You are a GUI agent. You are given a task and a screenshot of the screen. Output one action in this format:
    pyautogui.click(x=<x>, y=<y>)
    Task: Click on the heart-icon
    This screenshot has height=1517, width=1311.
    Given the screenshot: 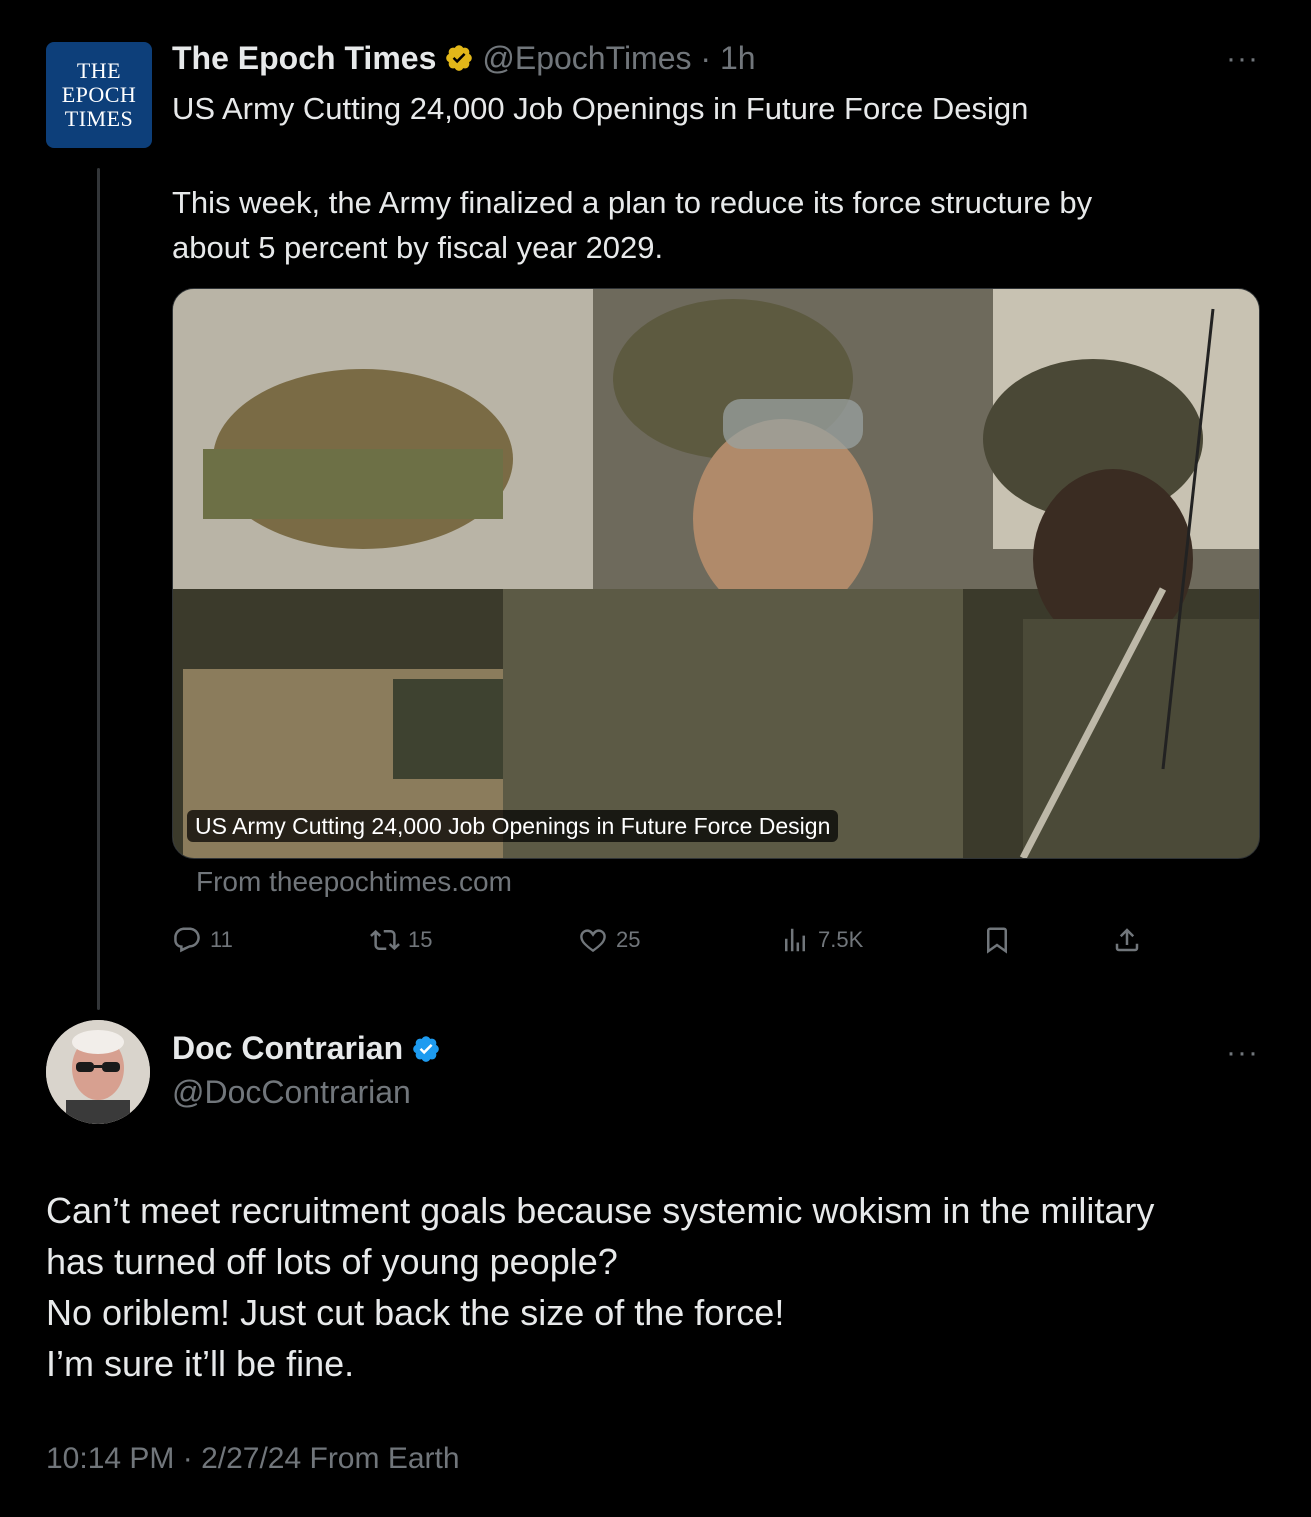 What is the action you would take?
    pyautogui.click(x=593, y=941)
    